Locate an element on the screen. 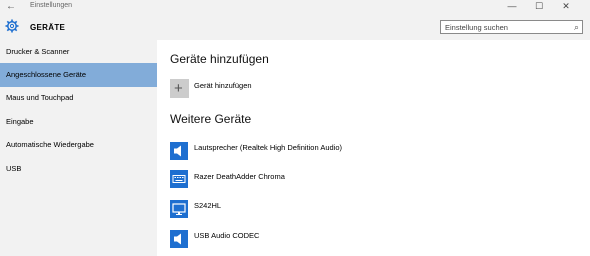  plus-icon: + is located at coordinates (178, 88).